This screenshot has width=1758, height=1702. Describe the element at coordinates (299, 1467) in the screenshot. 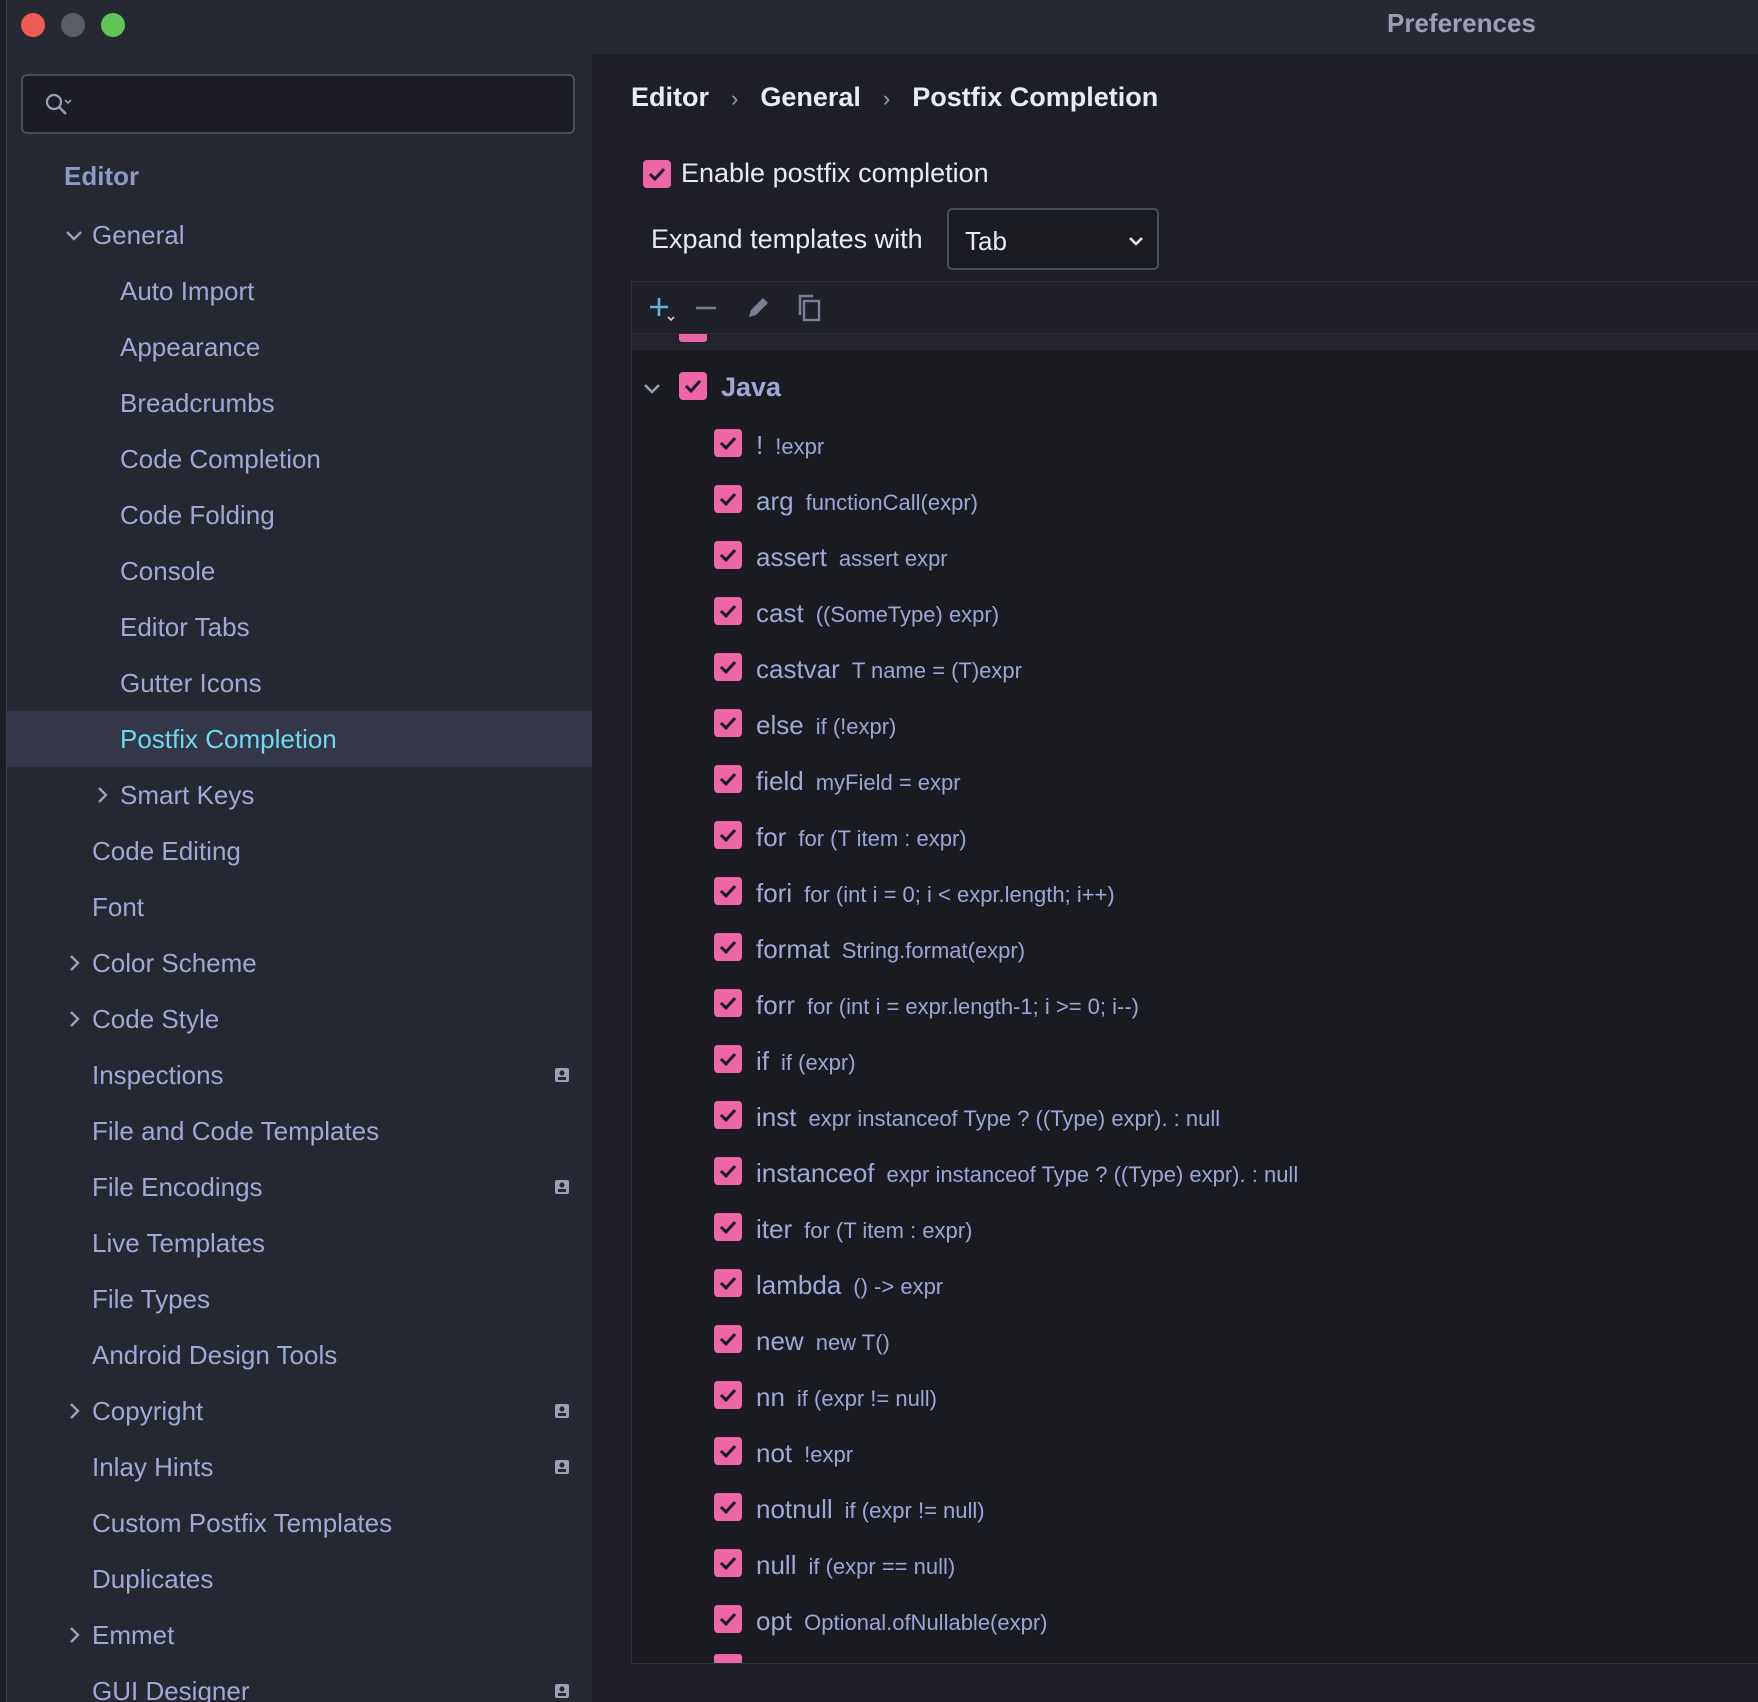

I see `sidebar-item: Inlay Hints` at that location.